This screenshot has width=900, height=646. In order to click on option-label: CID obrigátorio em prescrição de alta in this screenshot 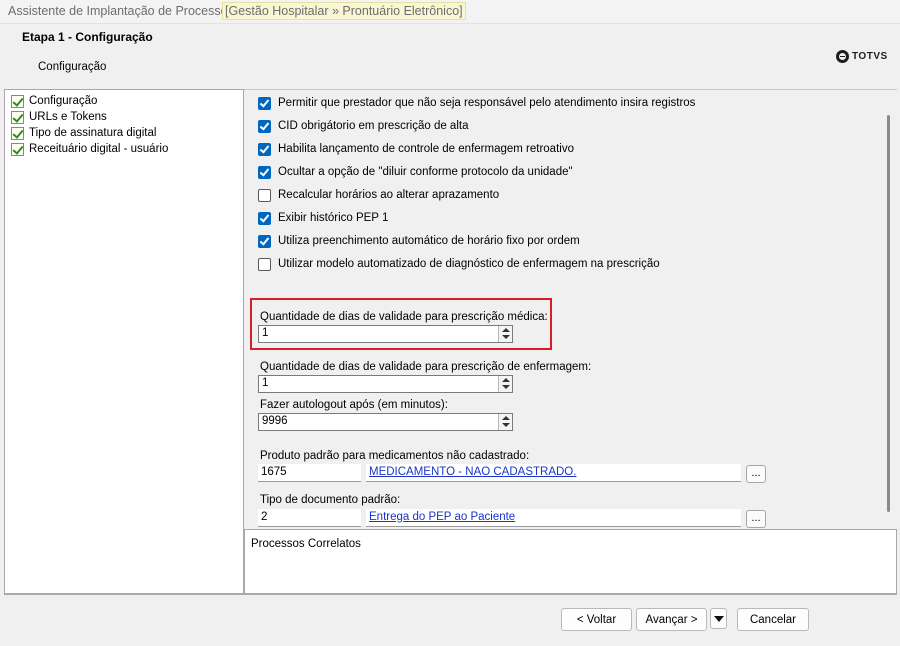, I will do `click(373, 126)`.